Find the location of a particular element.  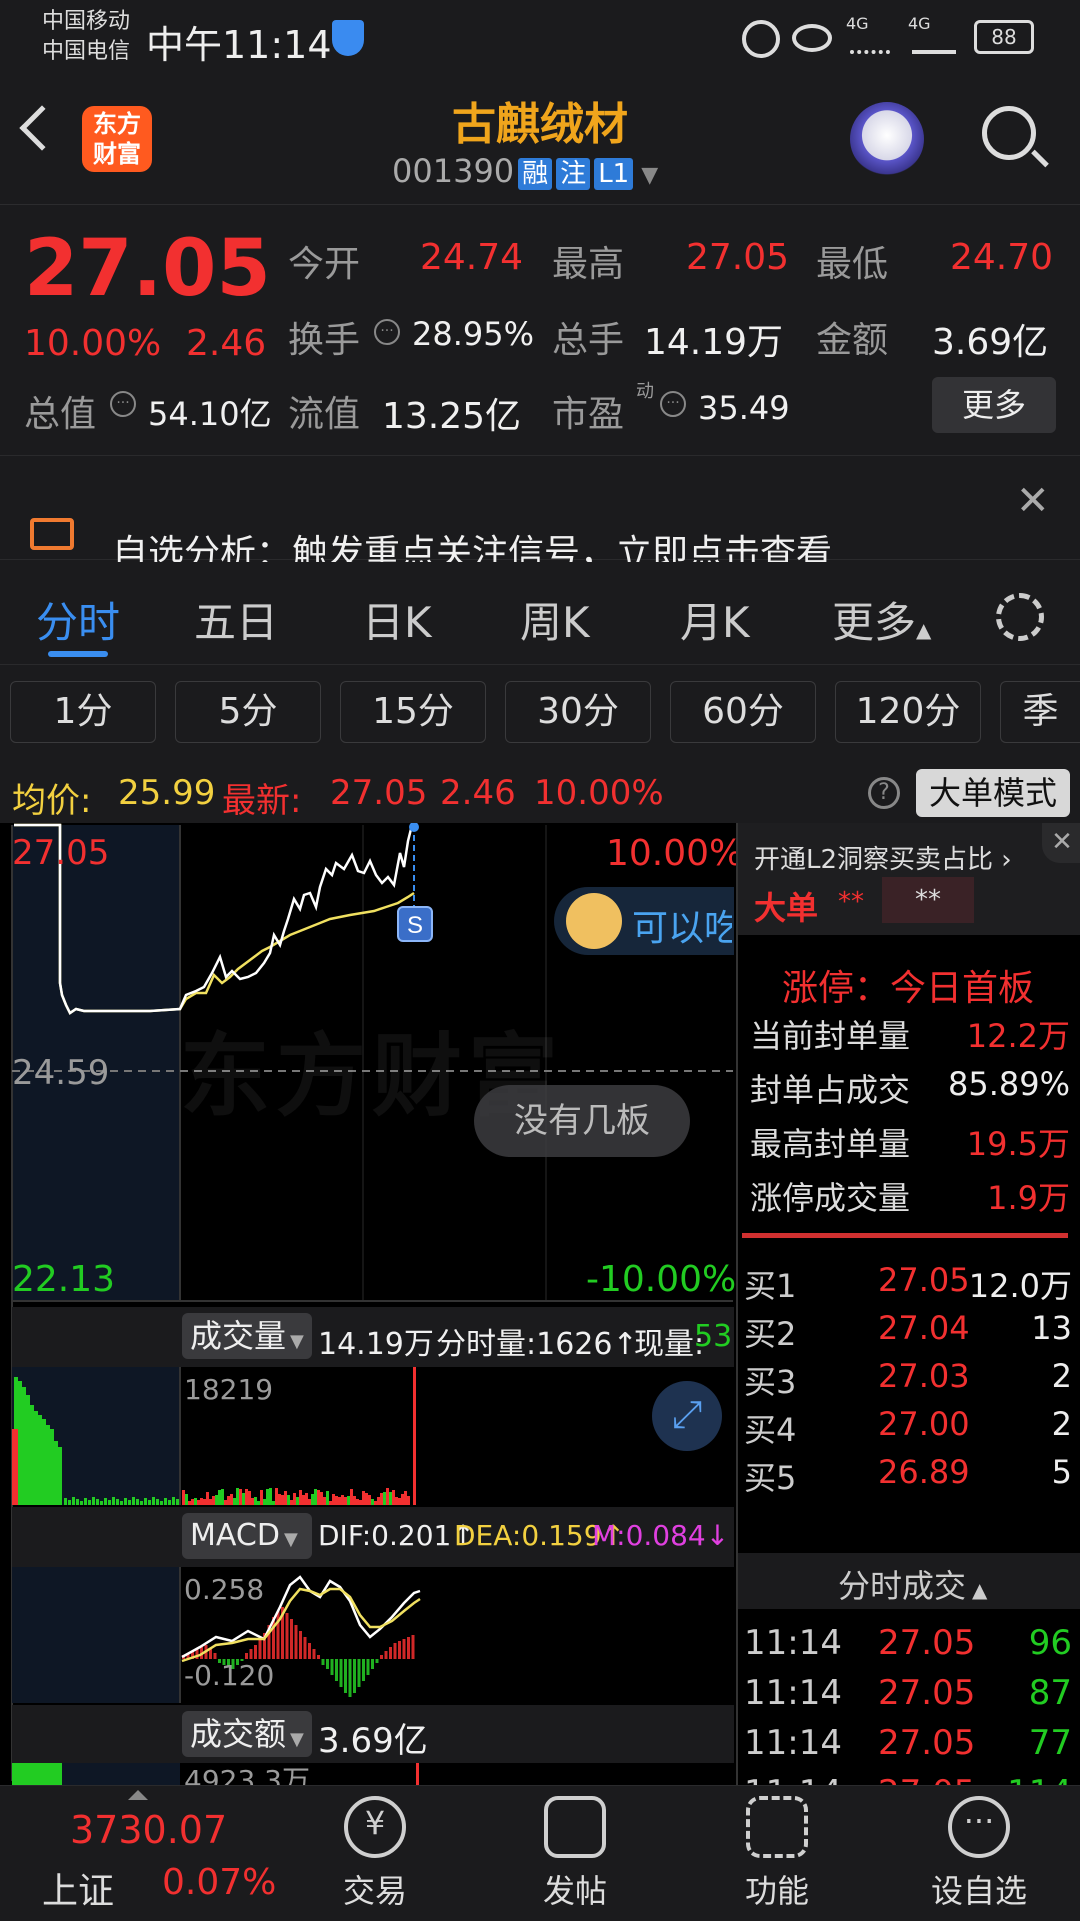

bid-level-label: 买5 is located at coordinates (770, 1478).